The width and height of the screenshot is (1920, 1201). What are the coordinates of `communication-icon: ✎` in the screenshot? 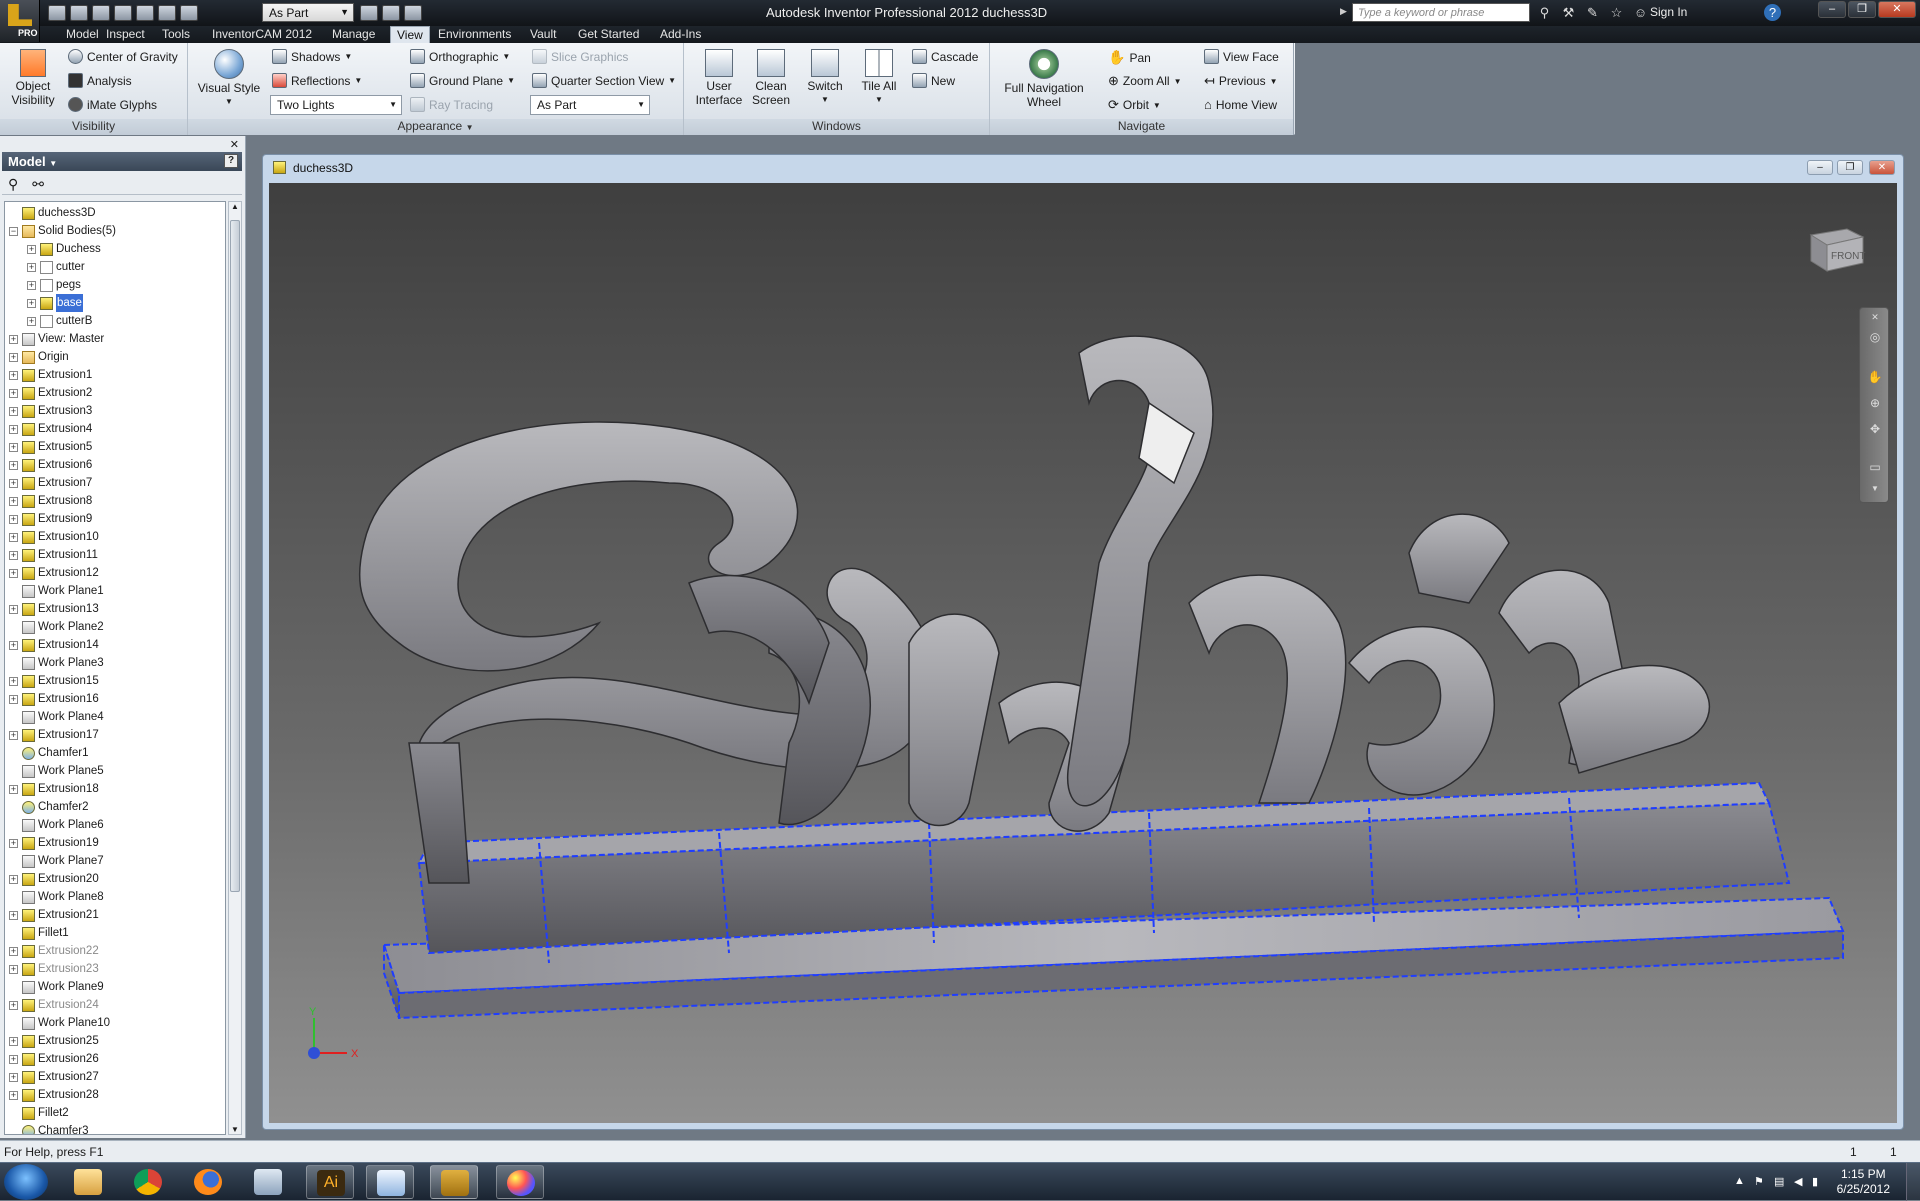 It's located at (1592, 12).